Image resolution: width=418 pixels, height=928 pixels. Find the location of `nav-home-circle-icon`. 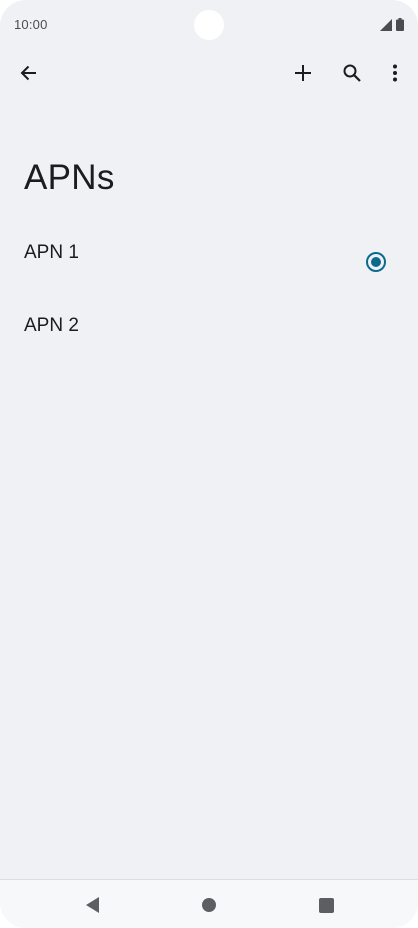

nav-home-circle-icon is located at coordinates (209, 905).